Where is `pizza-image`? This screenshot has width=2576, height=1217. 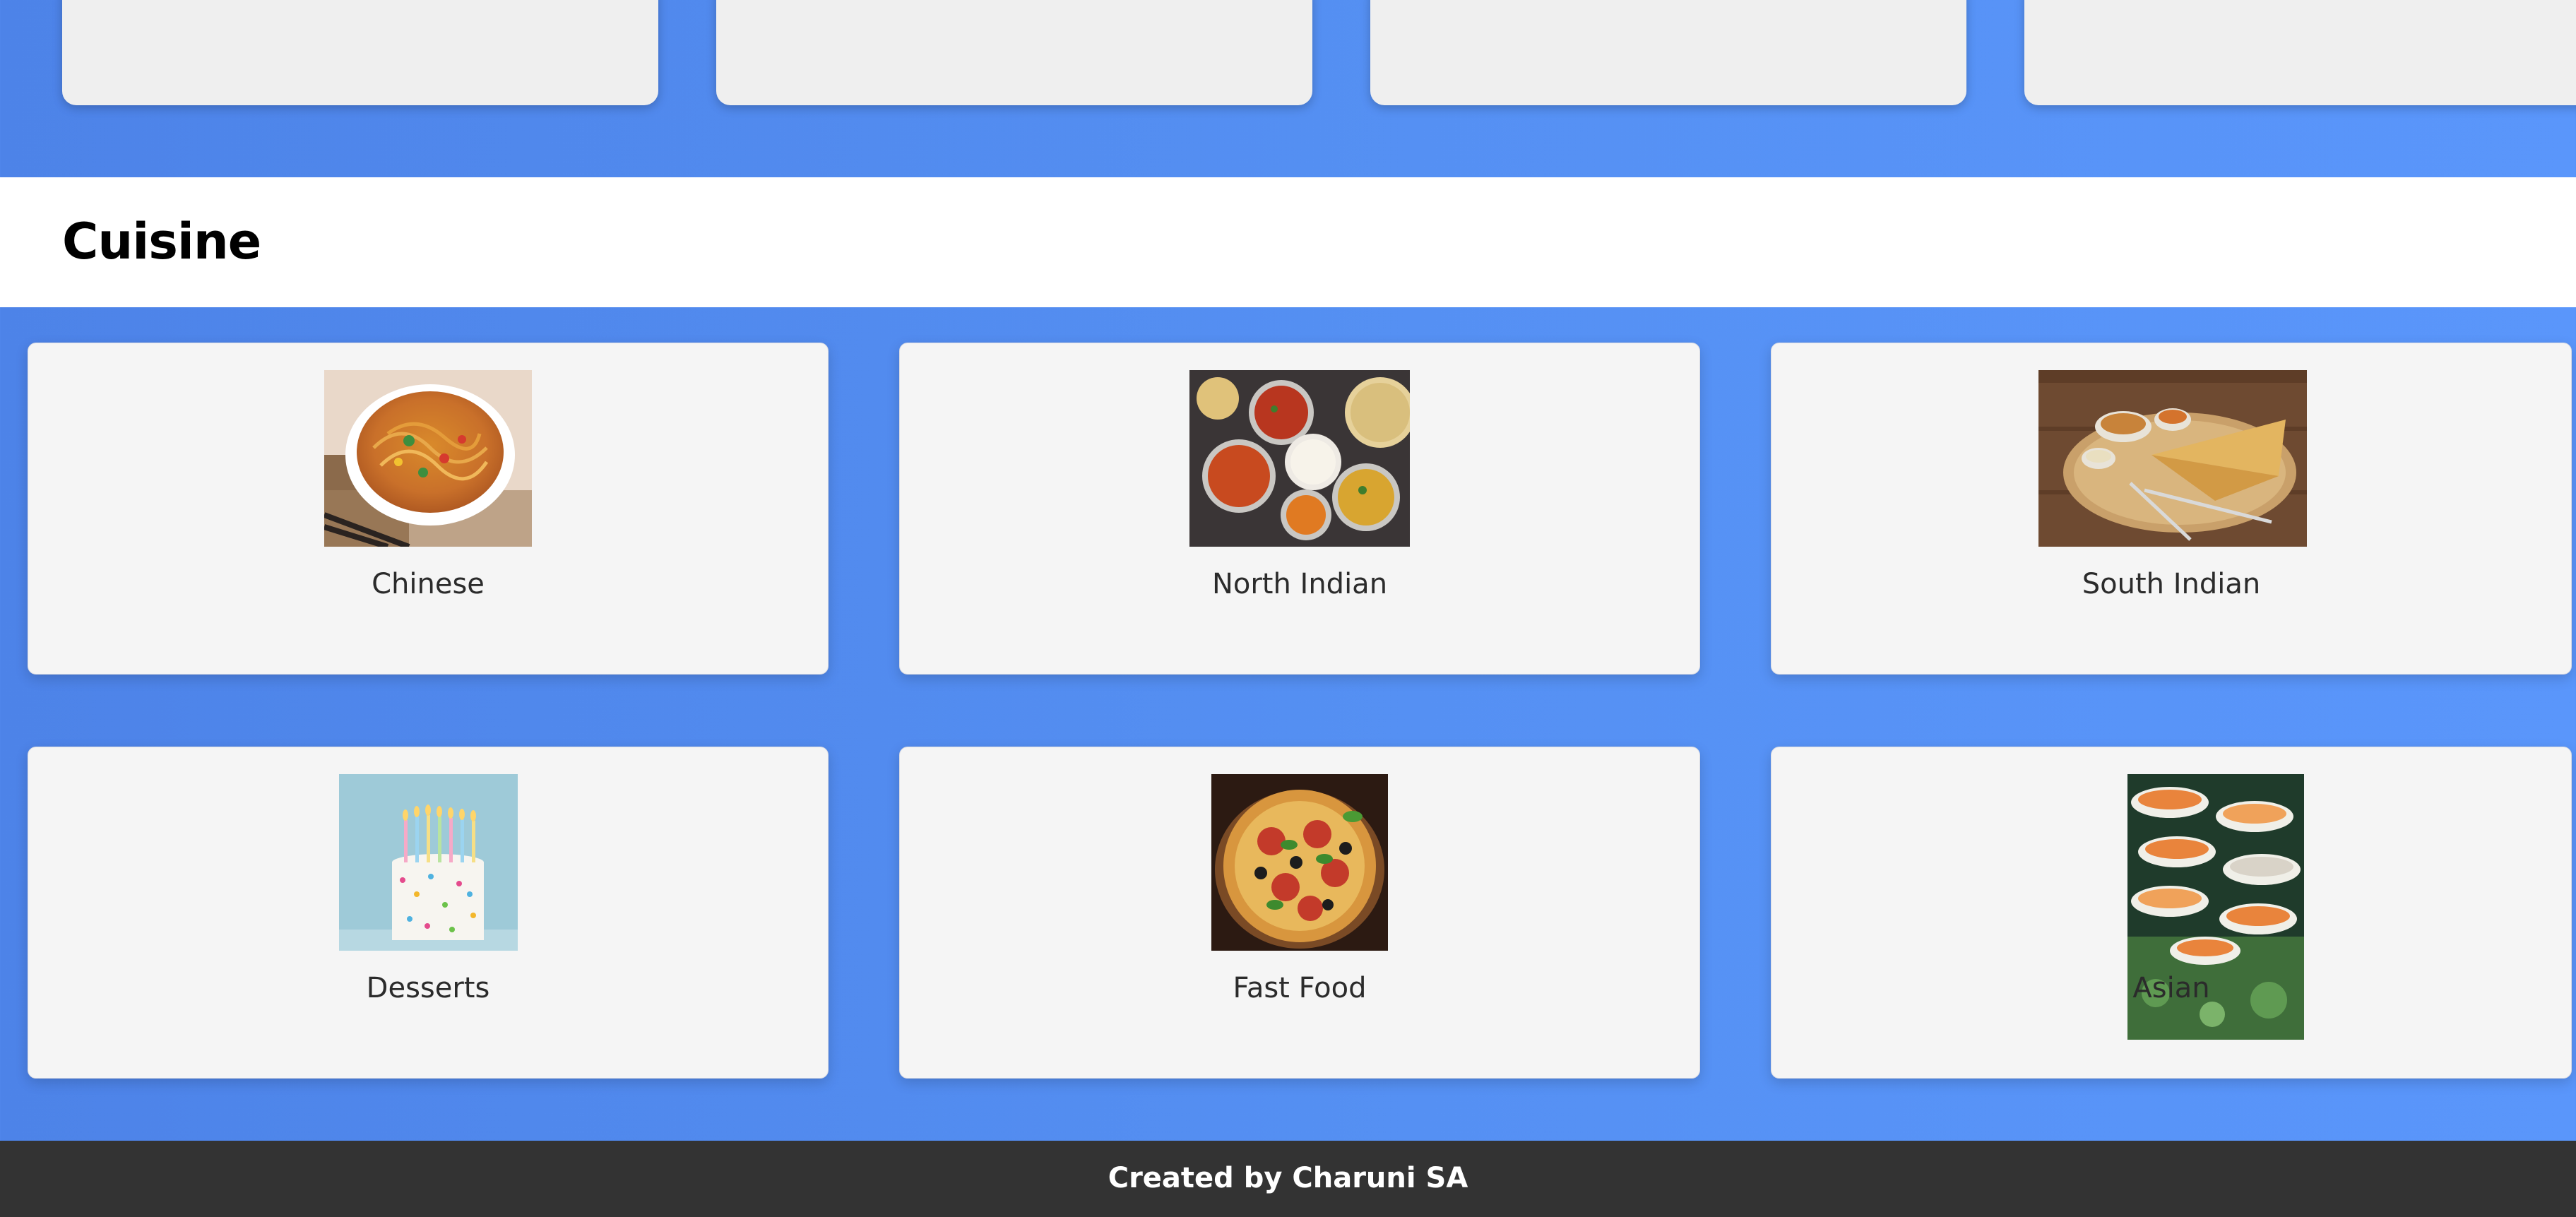
pizza-image is located at coordinates (1299, 863).